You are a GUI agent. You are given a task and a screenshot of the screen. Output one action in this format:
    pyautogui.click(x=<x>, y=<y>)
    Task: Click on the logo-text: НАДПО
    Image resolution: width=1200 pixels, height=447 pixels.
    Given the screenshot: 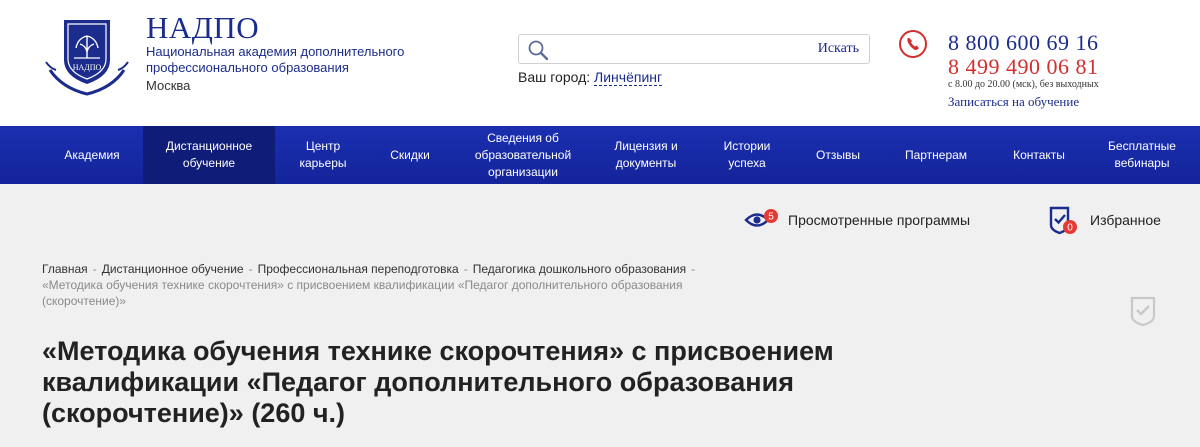 What is the action you would take?
    pyautogui.click(x=87, y=67)
    